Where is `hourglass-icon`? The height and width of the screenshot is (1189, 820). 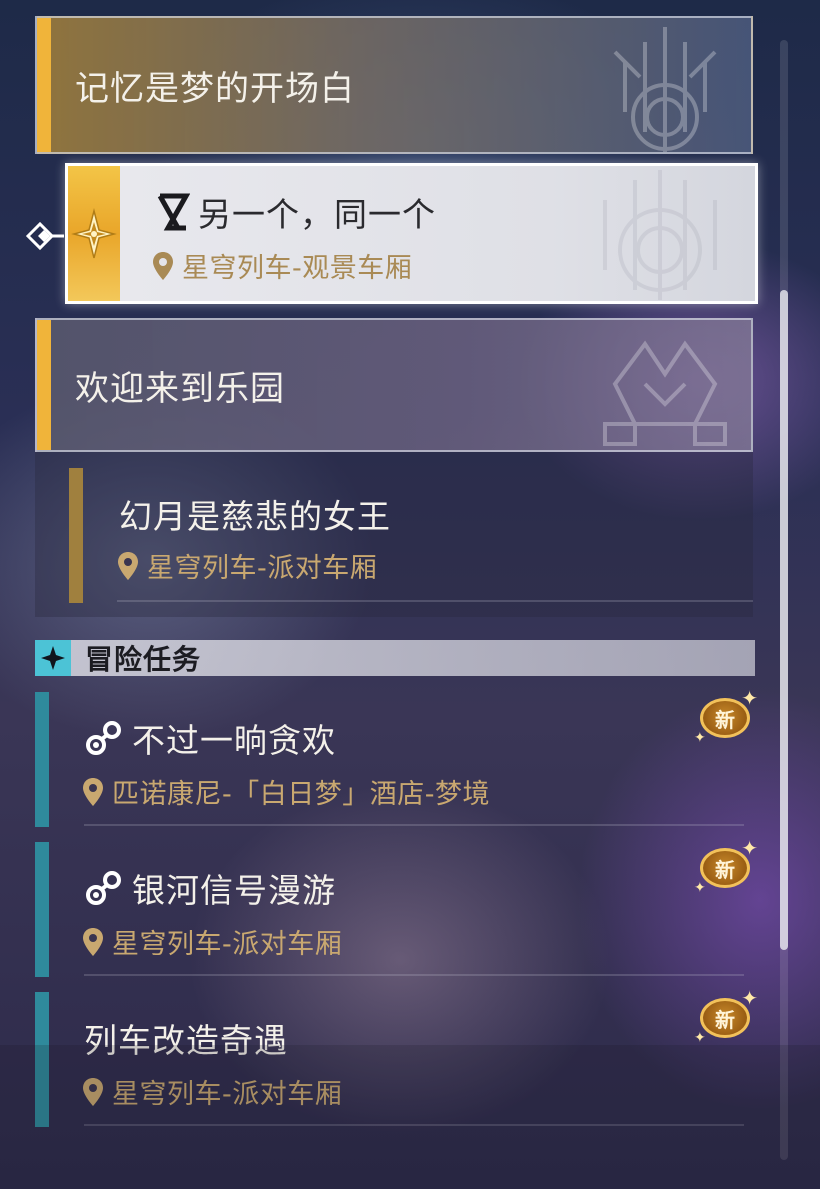
hourglass-icon is located at coordinates (173, 212).